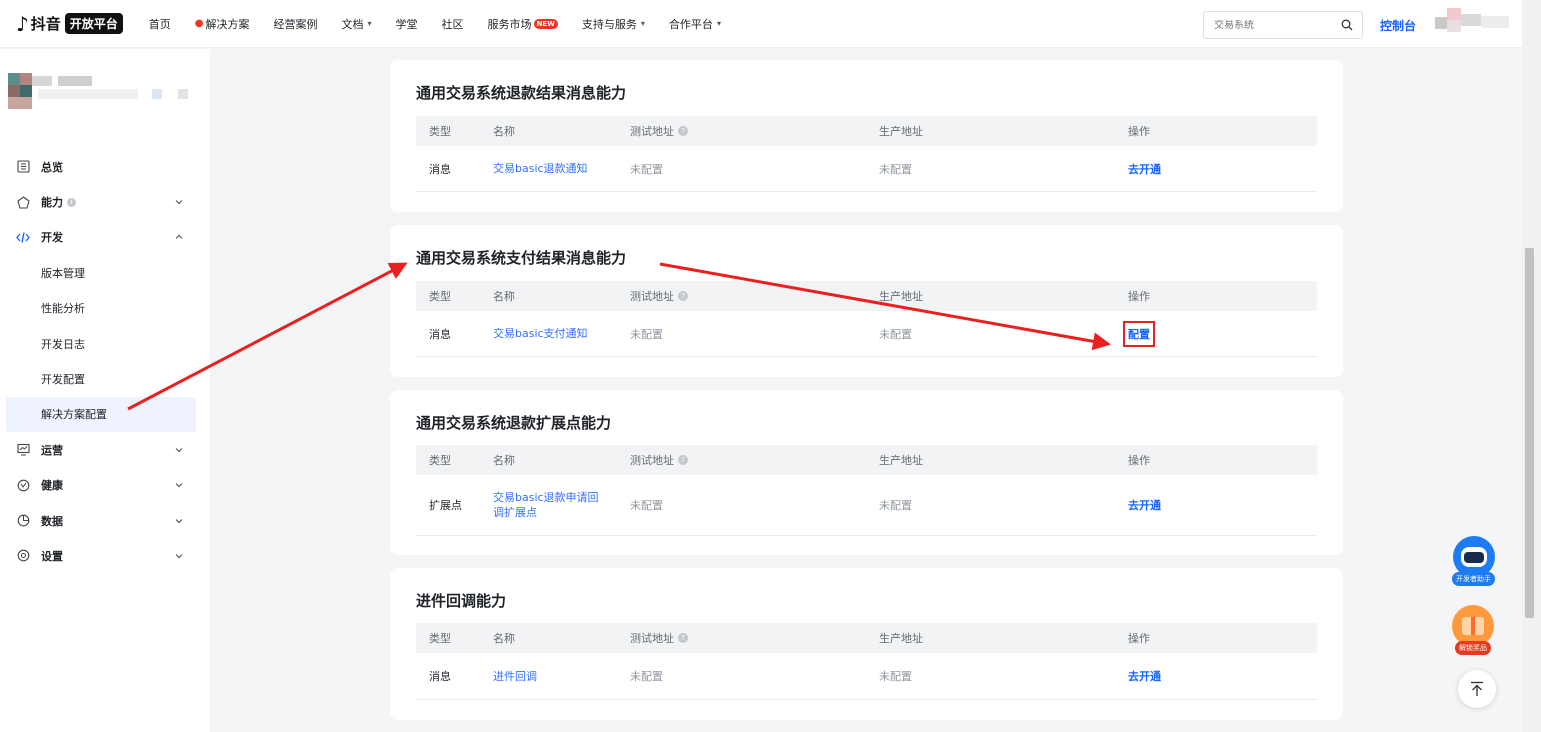 This screenshot has height=732, width=1541. I want to click on console-link: 控制台, so click(1398, 25).